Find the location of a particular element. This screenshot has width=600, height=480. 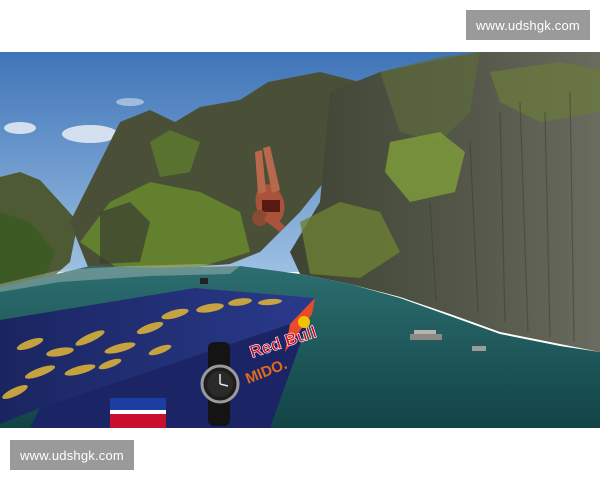

watermark-top: www.udshgk.com is located at coordinates (528, 25).